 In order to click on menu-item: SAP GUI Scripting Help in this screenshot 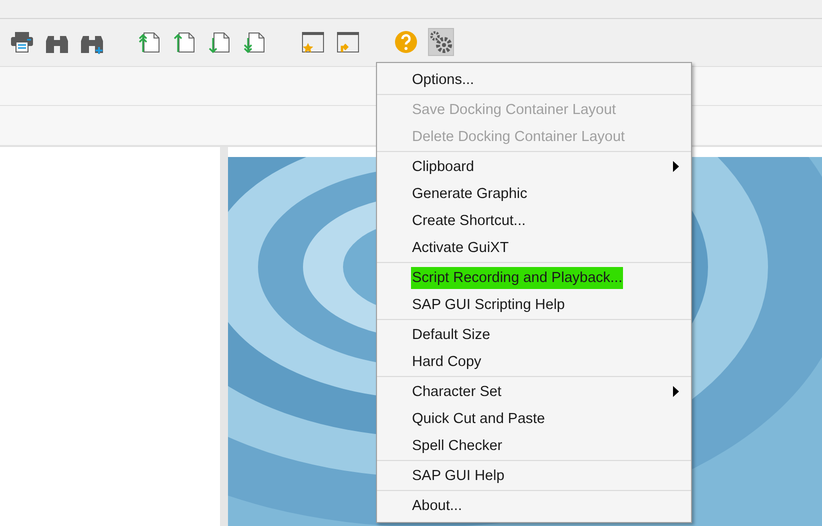, I will do `click(488, 305)`.